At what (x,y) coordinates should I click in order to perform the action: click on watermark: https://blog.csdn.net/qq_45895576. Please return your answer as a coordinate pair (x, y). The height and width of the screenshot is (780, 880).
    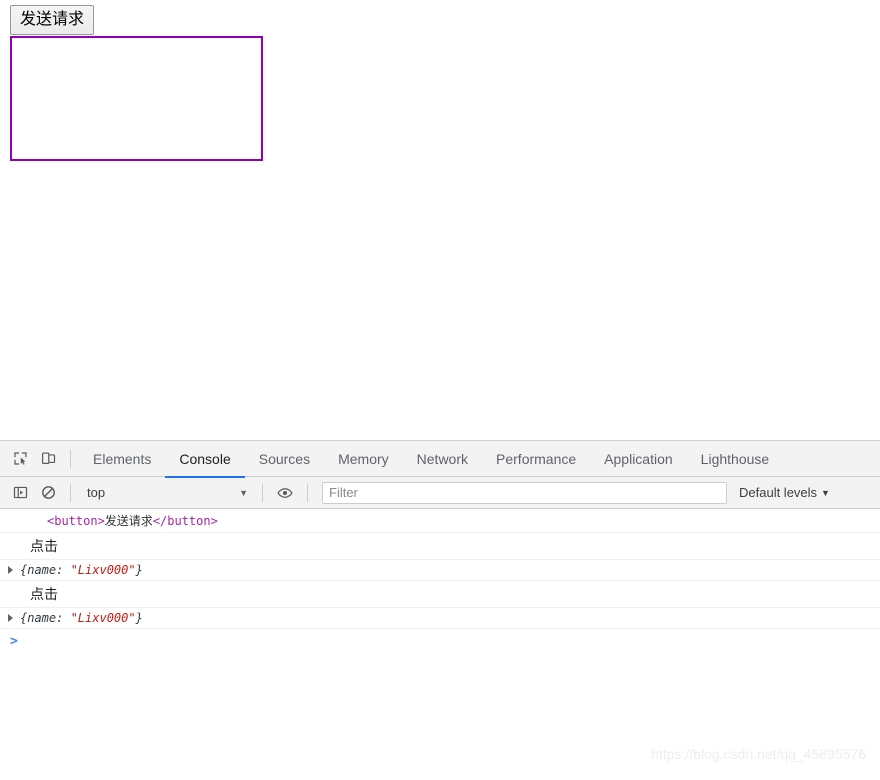
    Looking at the image, I should click on (758, 754).